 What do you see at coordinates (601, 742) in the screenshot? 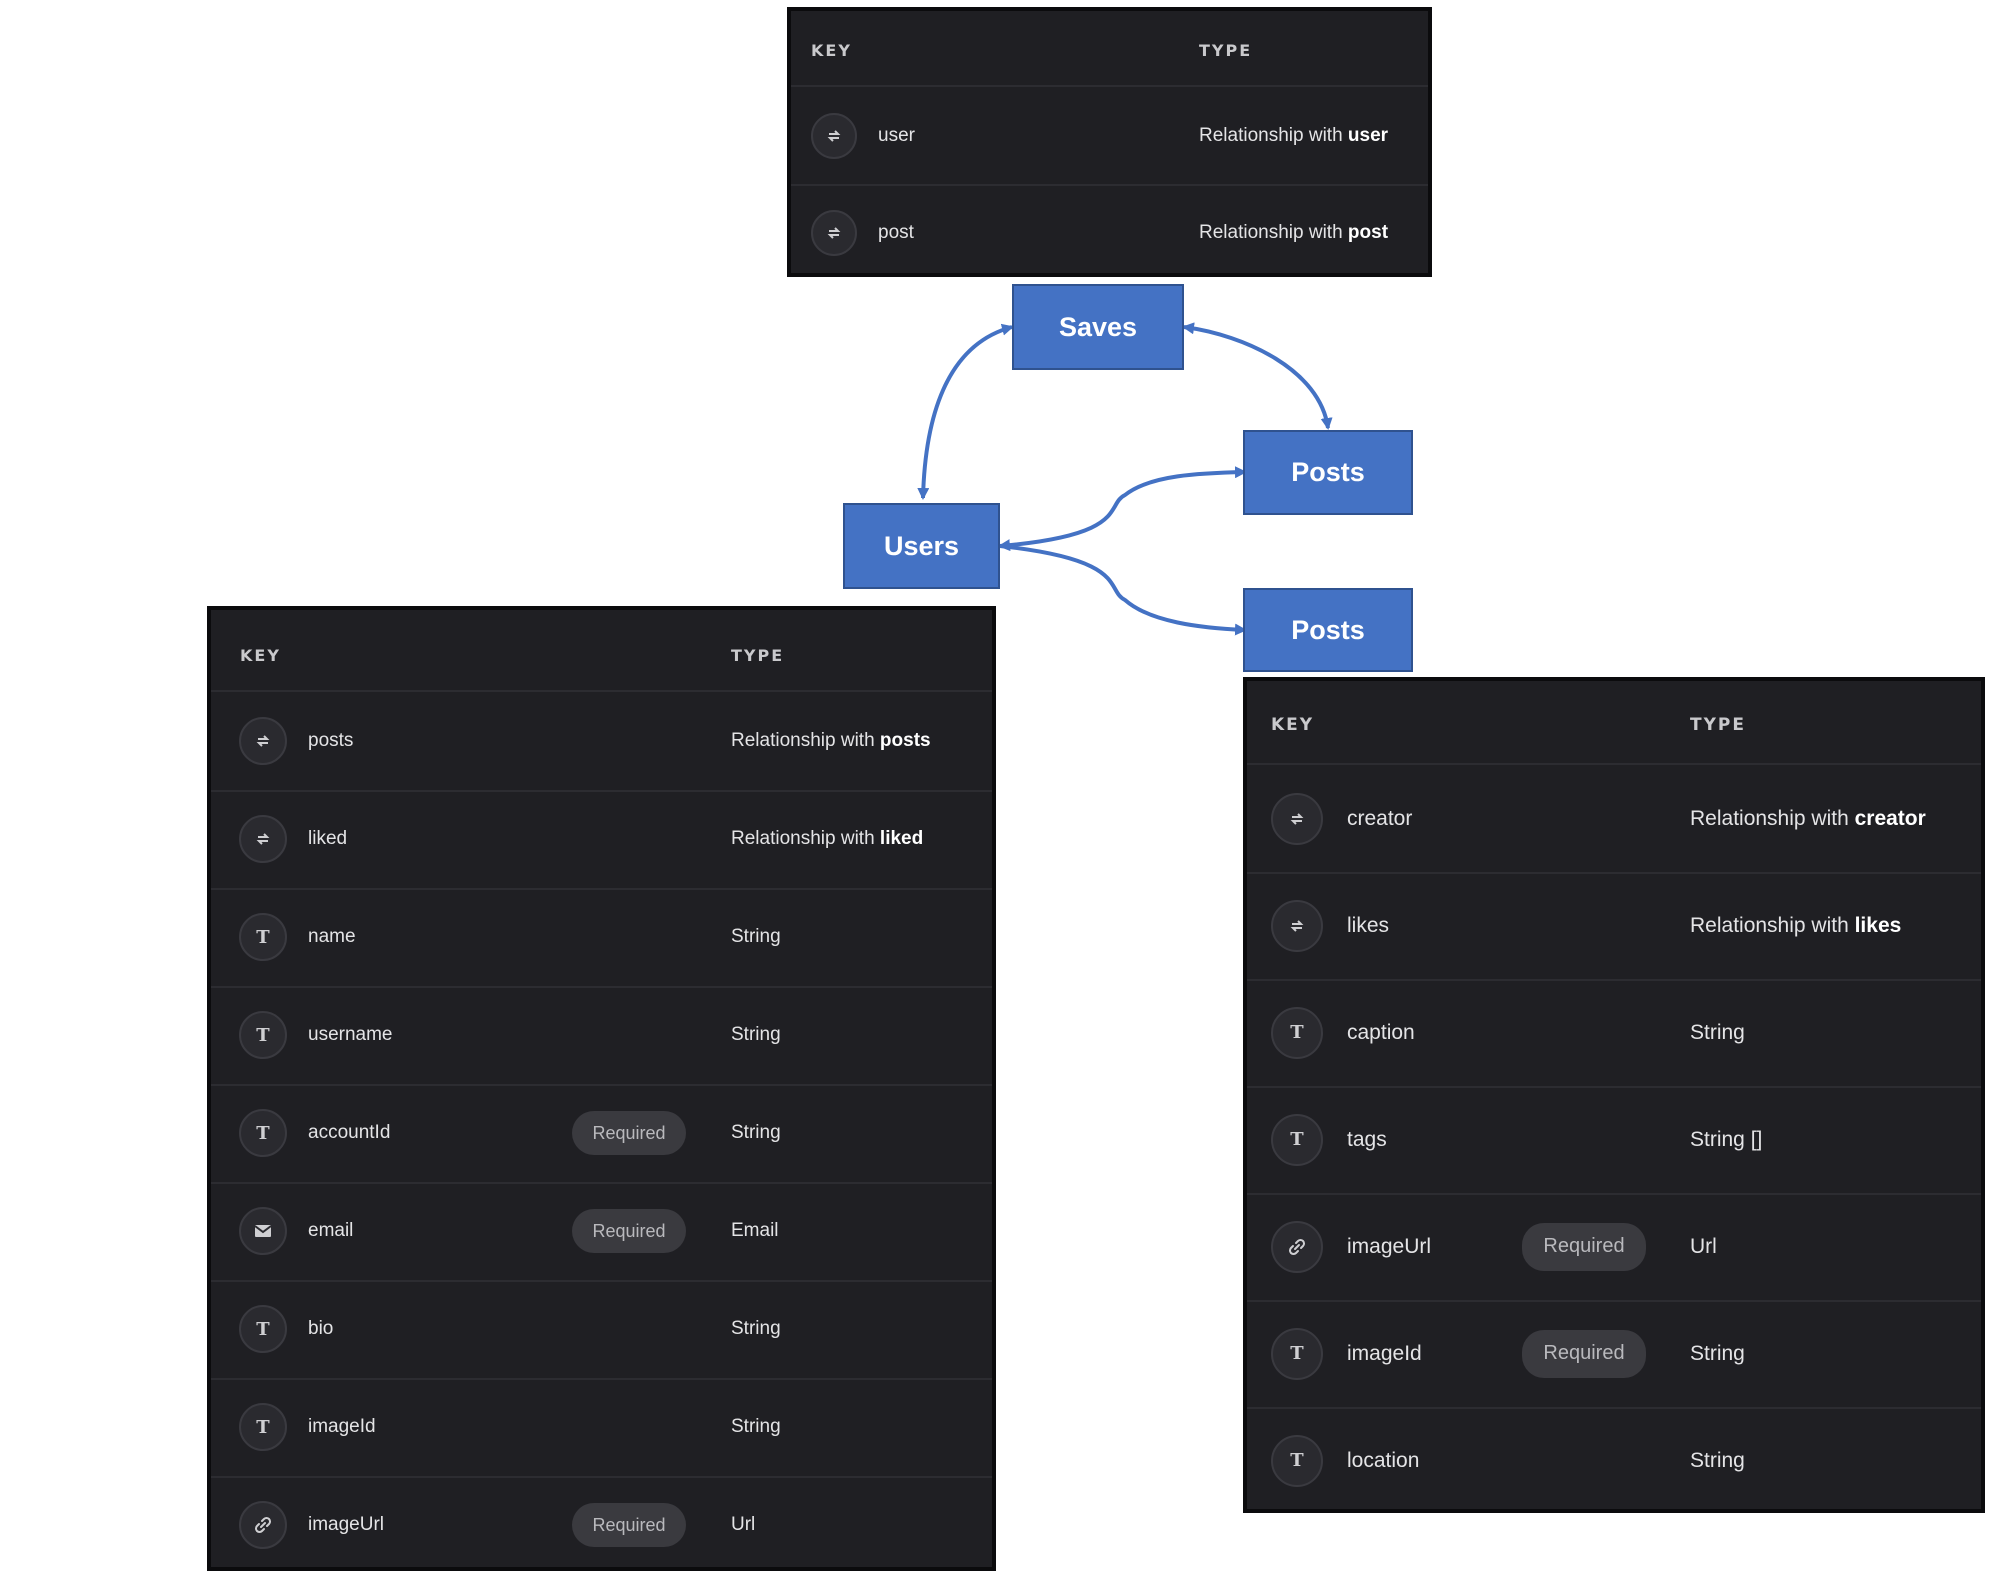
I see `table-row: posts Relationship with posts` at bounding box center [601, 742].